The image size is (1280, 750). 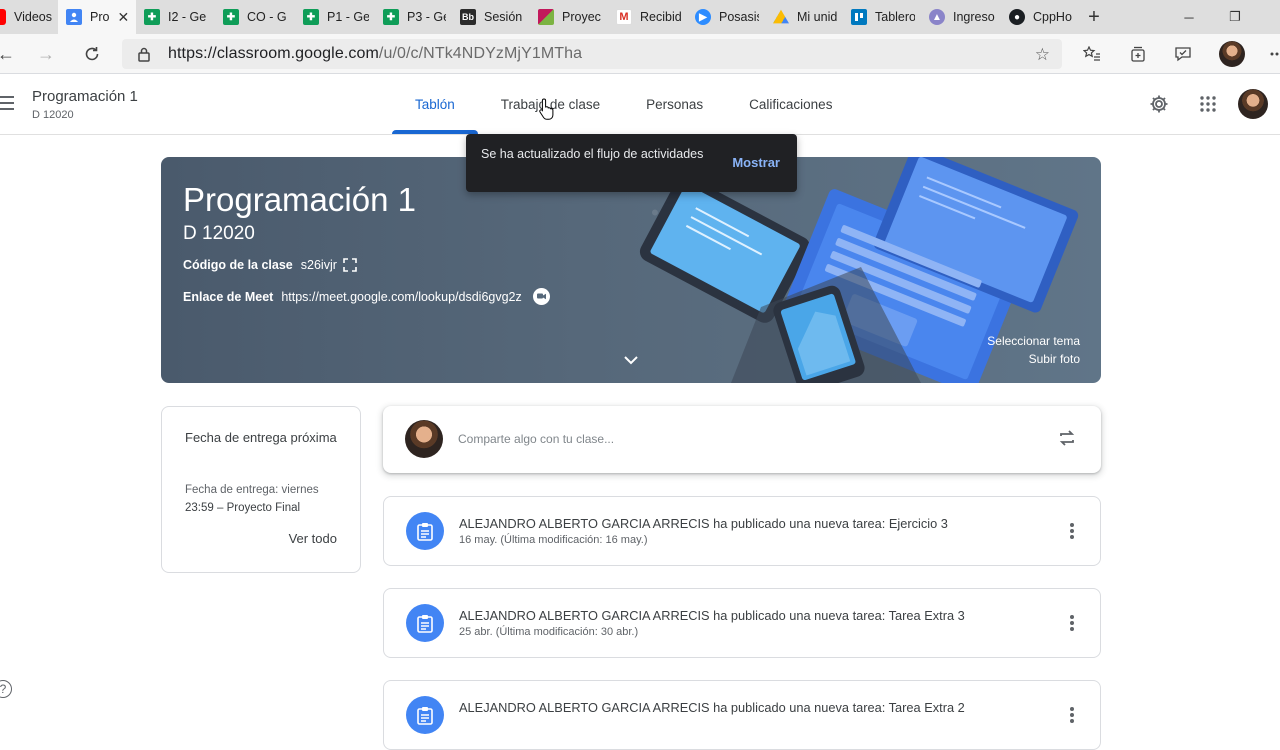 I want to click on back-icon: ←, so click(x=9, y=54).